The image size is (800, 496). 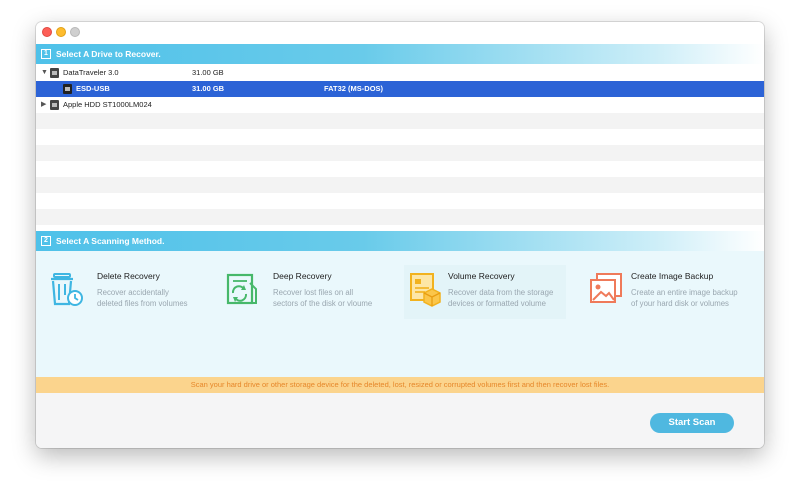 I want to click on start-scan-button: Start Scan, so click(x=692, y=423).